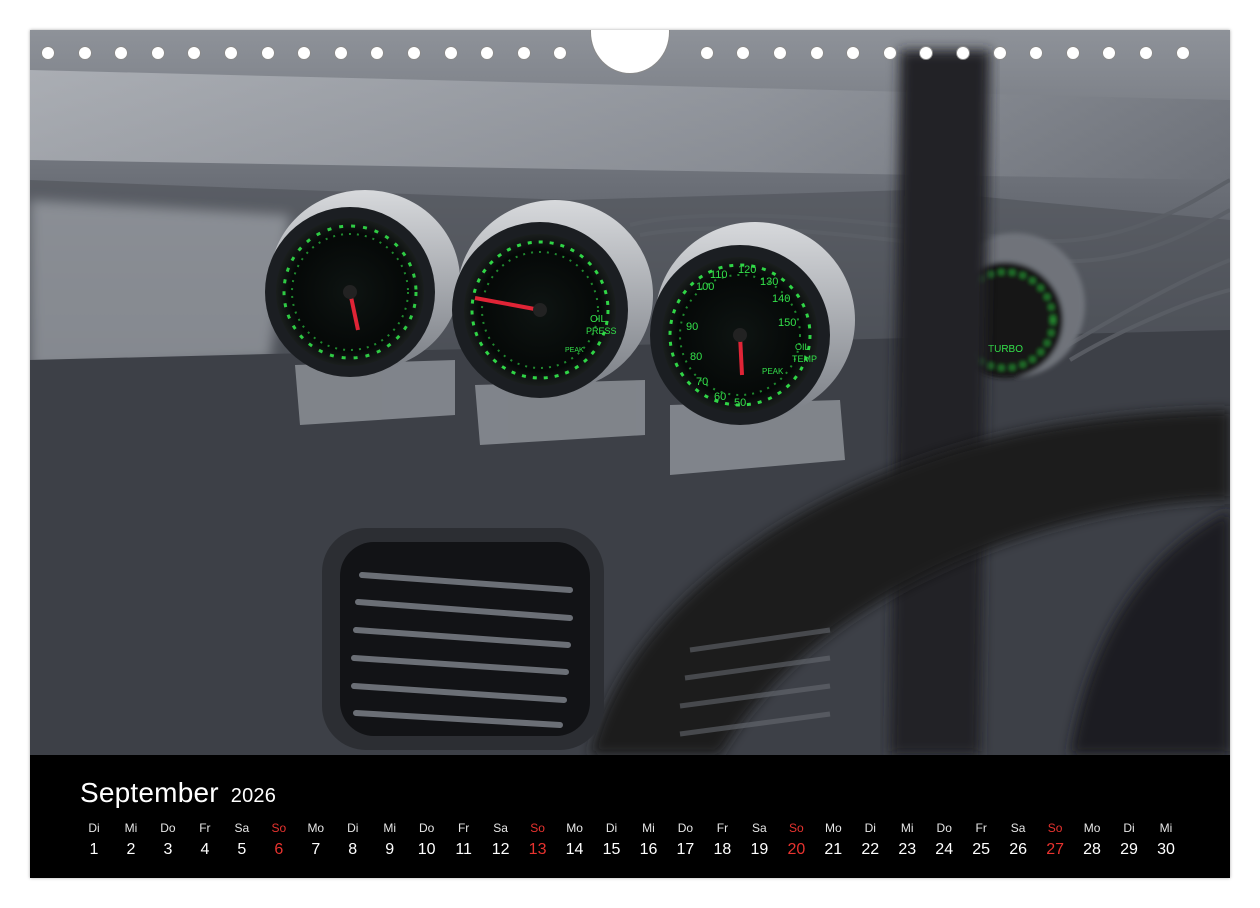 Image resolution: width=1260 pixels, height=908 pixels. I want to click on gauge-2-label-peak: PEAK, so click(574, 350).